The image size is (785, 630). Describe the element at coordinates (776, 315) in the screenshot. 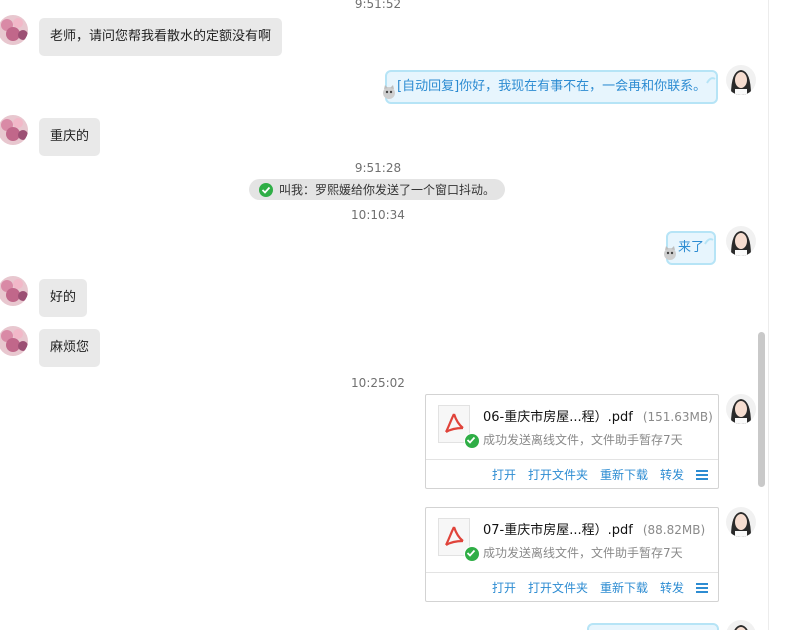

I see `scrollbar-track` at that location.